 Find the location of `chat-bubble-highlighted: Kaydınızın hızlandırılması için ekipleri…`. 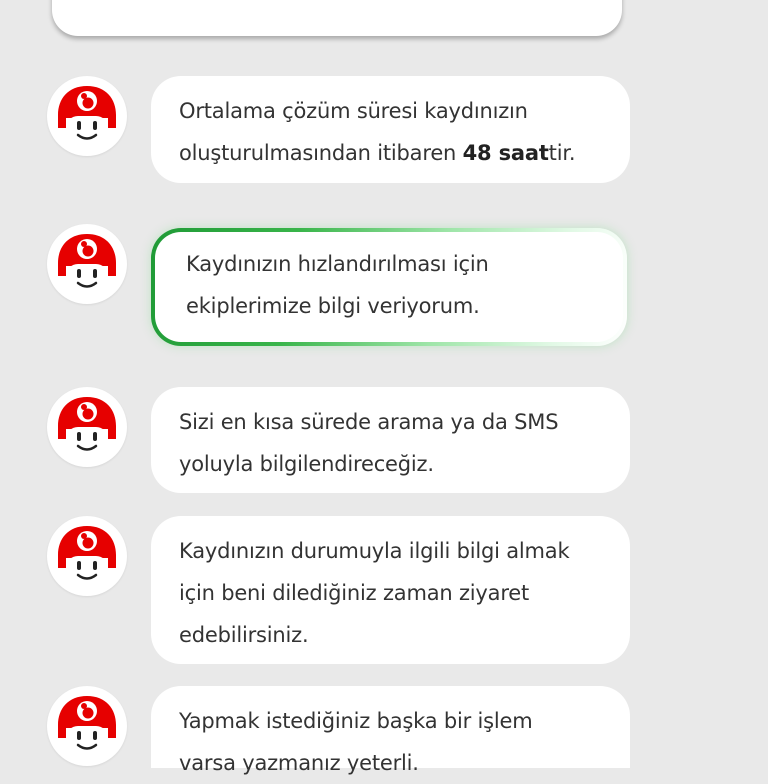

chat-bubble-highlighted: Kaydınızın hızlandırılması için ekipleri… is located at coordinates (389, 287).